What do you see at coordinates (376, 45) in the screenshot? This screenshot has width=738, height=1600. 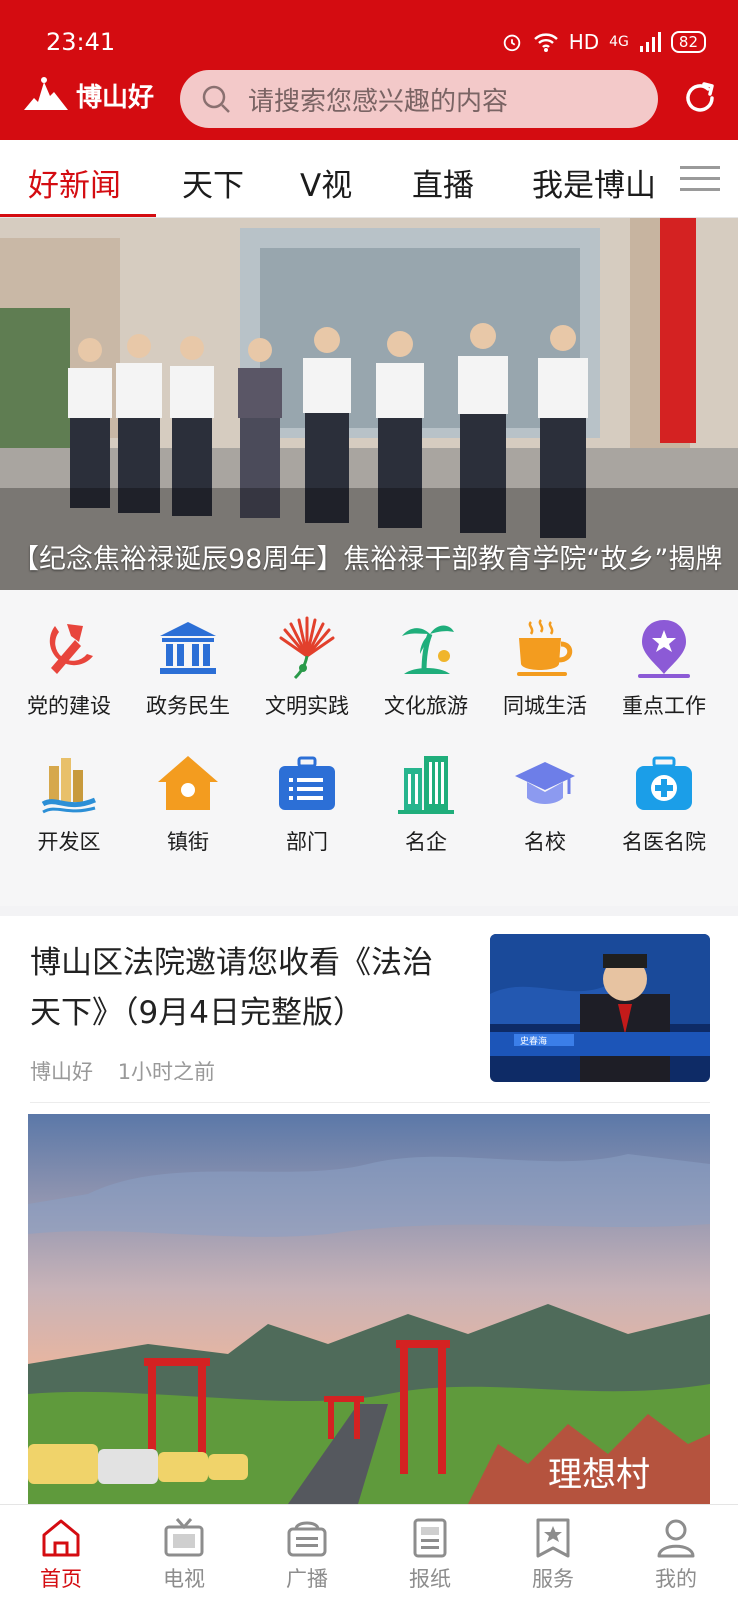 I see `status-bar: 23:41 HD 4G 82` at bounding box center [376, 45].